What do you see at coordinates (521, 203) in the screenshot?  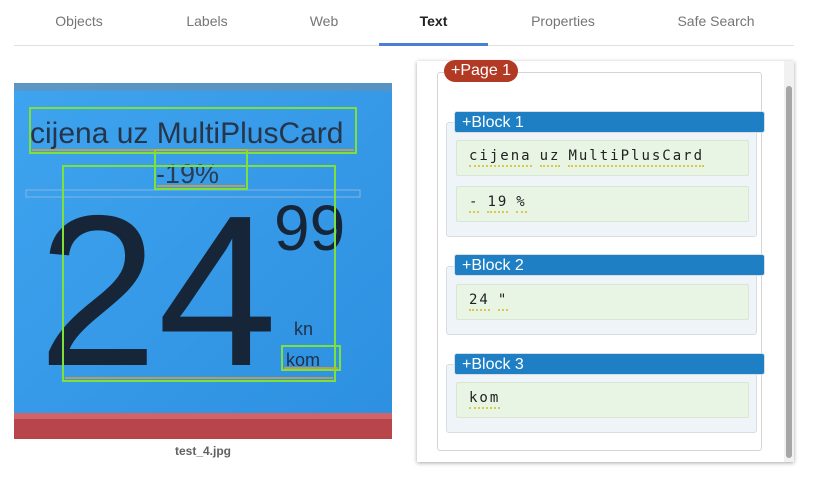 I see `word: %` at bounding box center [521, 203].